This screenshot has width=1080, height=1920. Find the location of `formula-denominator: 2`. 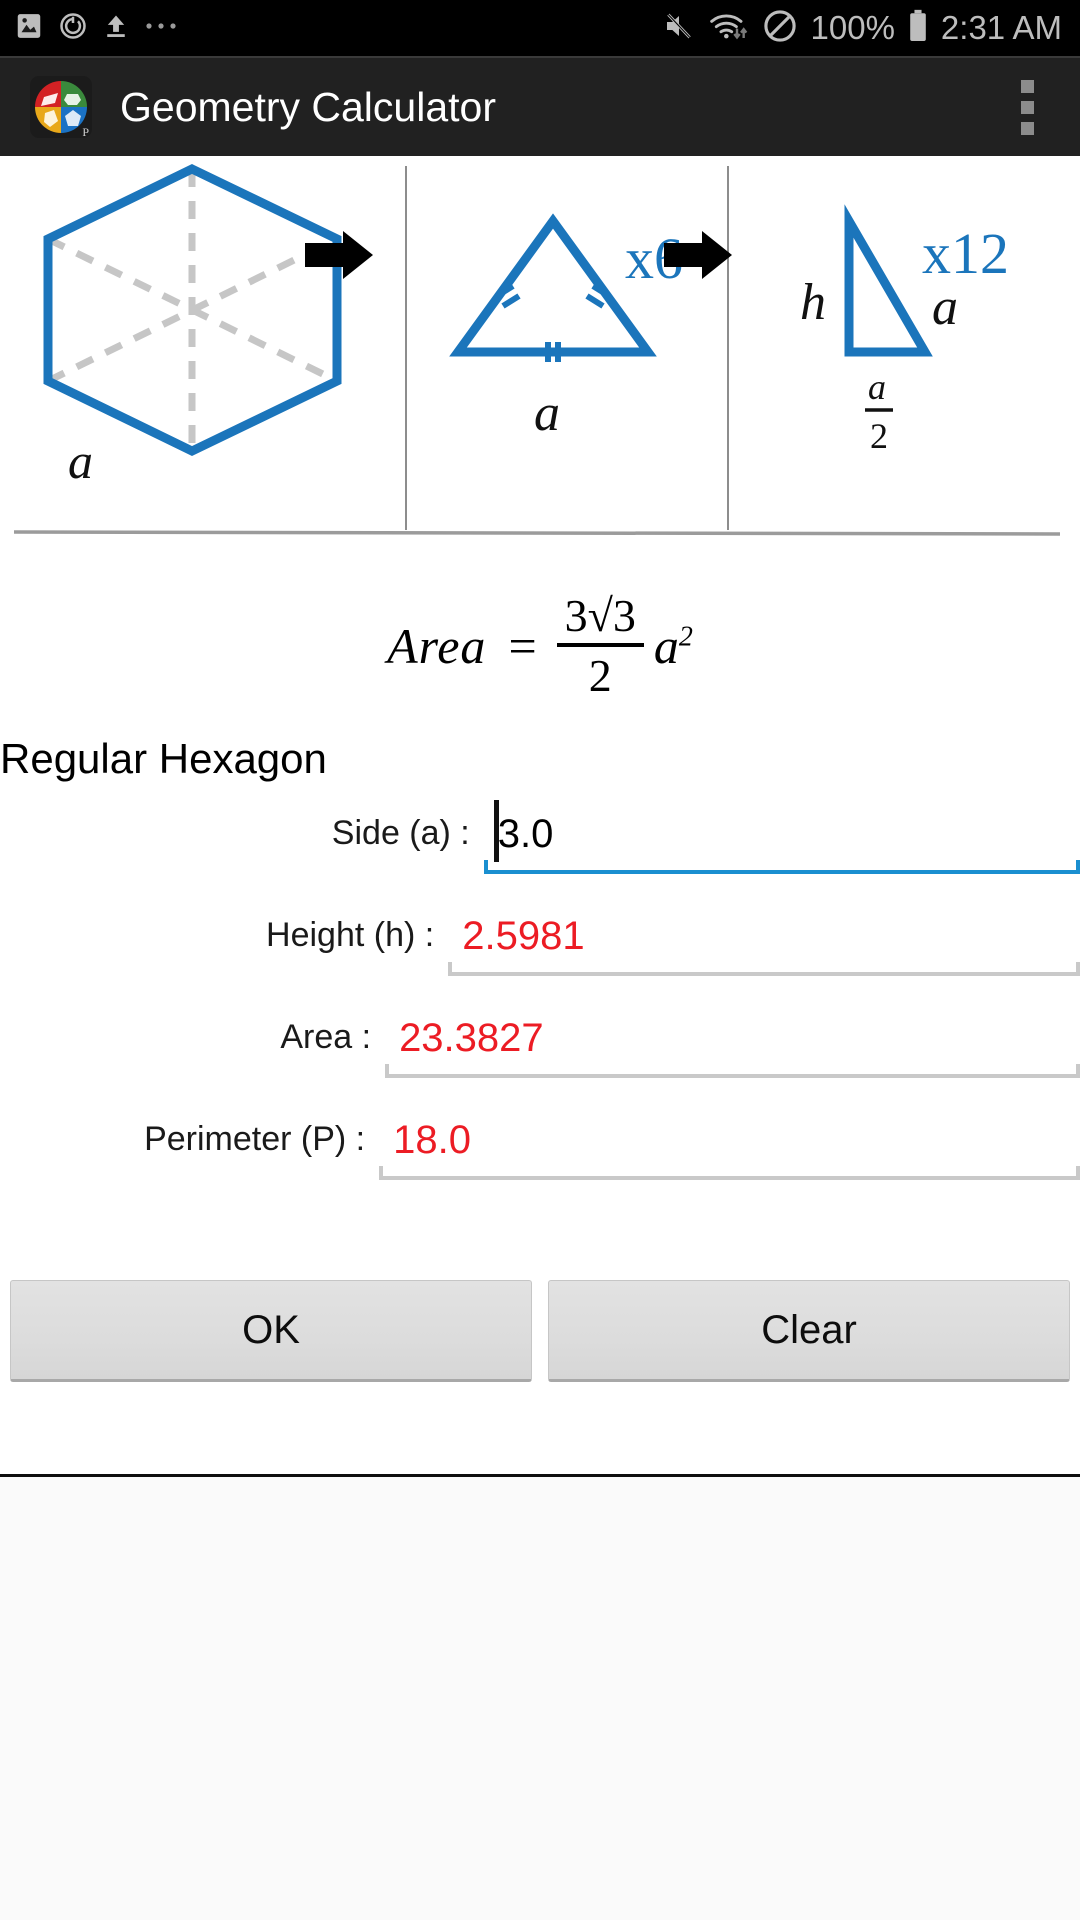

formula-denominator: 2 is located at coordinates (600, 675).